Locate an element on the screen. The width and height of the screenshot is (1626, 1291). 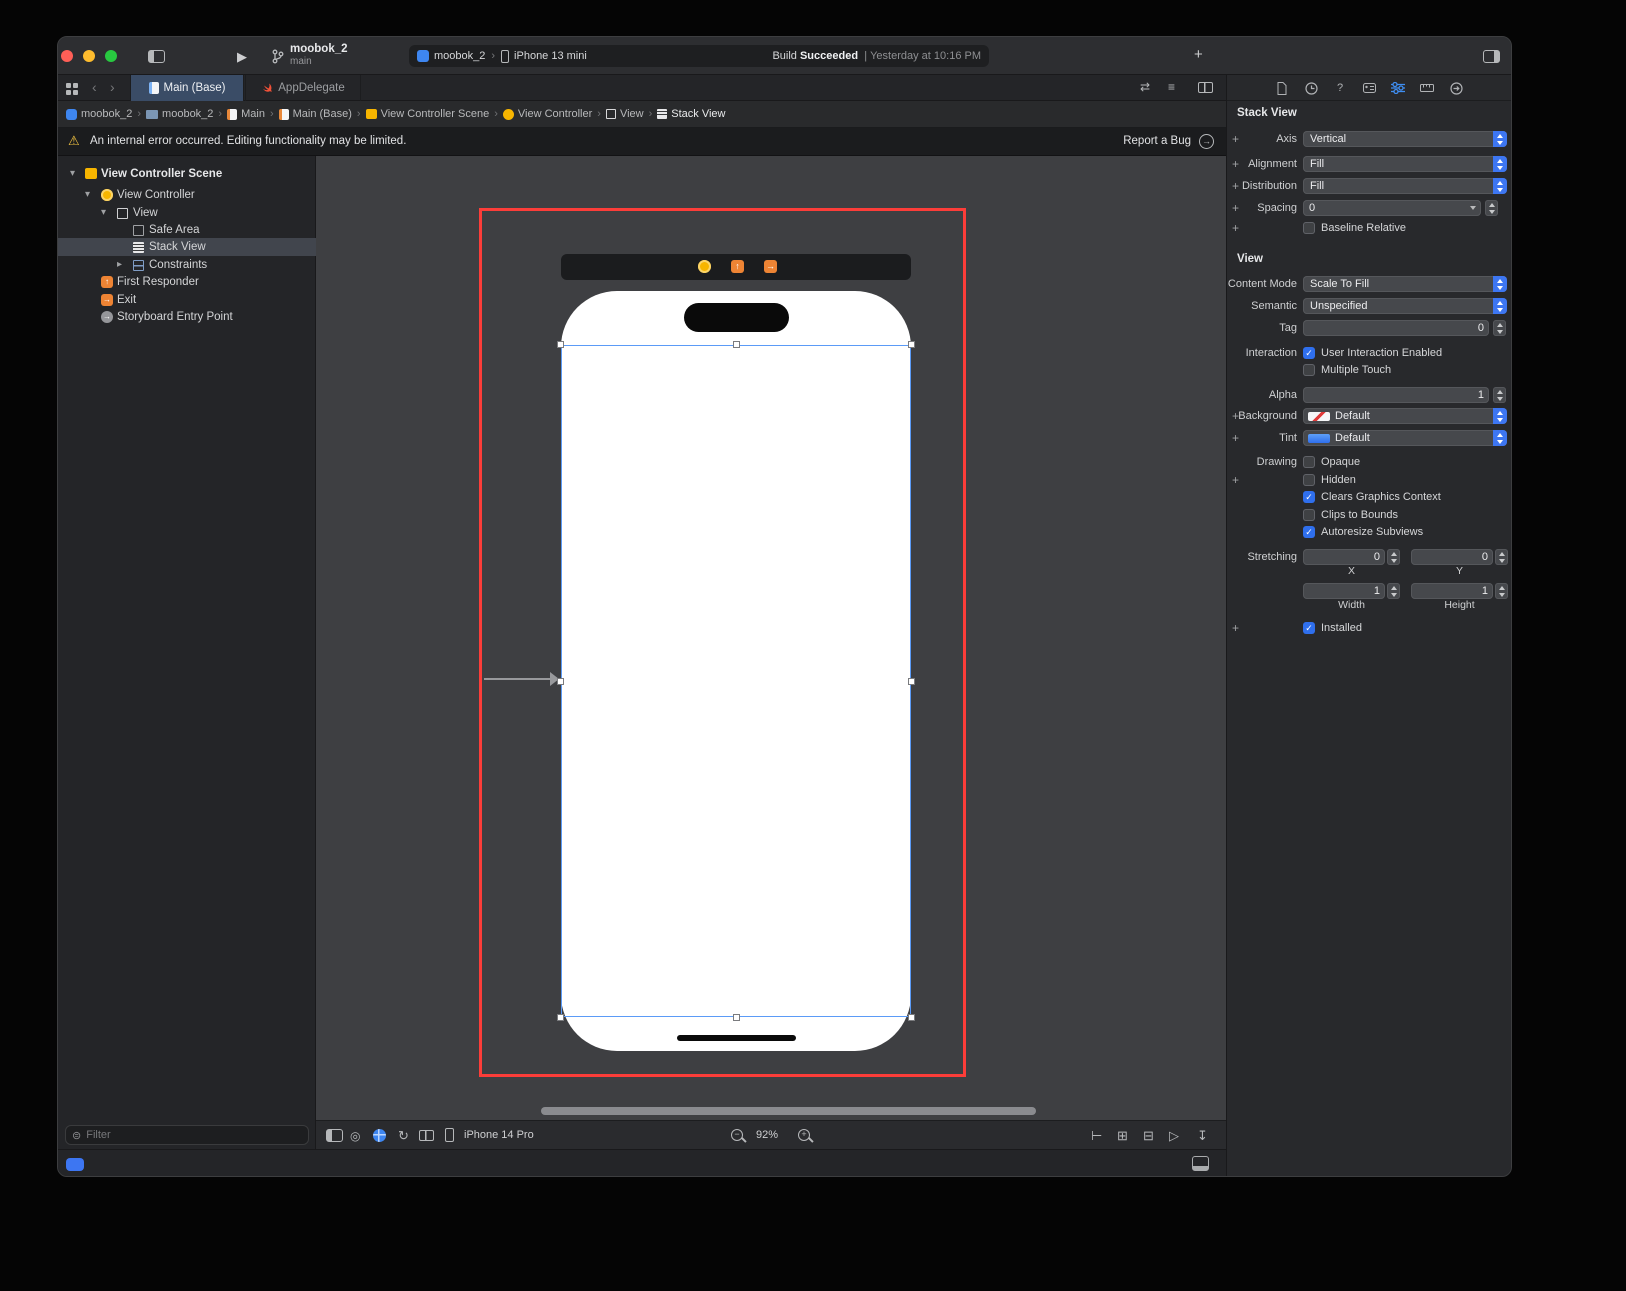
axis-popup: Vertical is located at coordinates (1405, 139).